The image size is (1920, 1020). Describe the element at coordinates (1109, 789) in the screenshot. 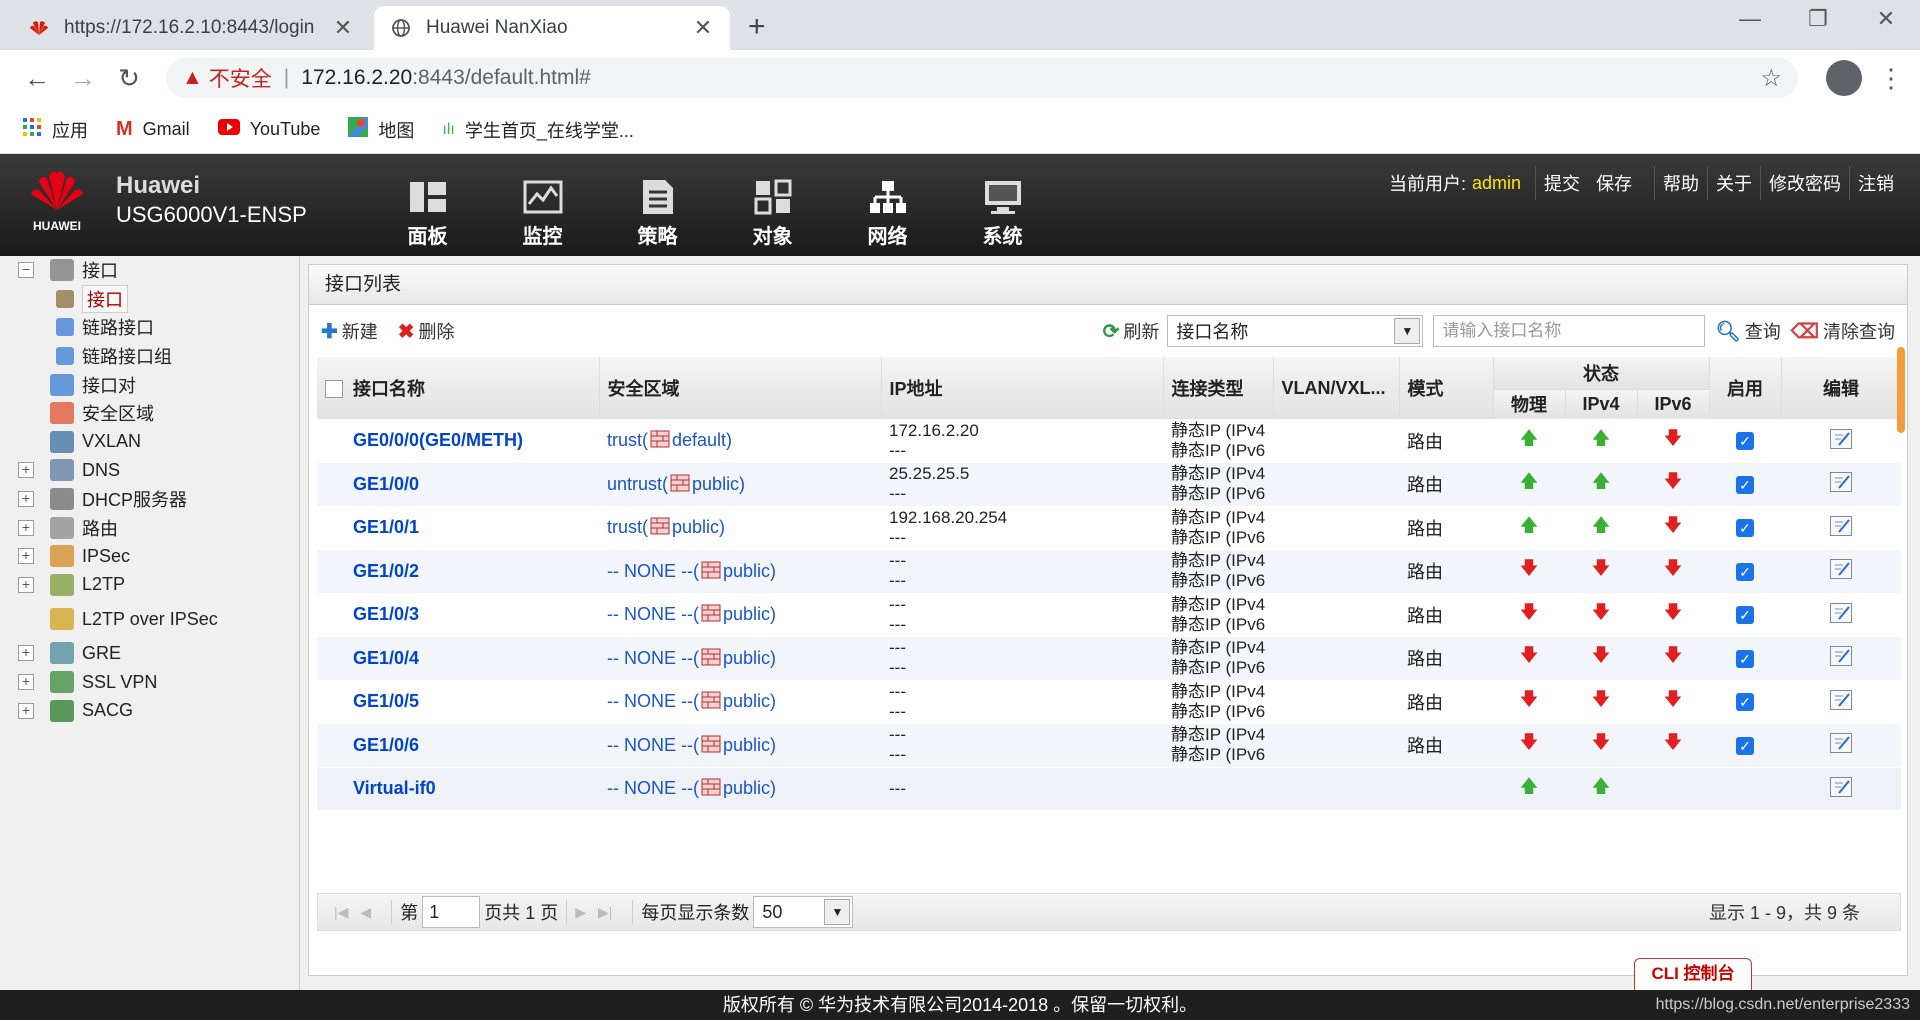

I see `table-row: Virtual-if0 -- NONE --(public) --- 🡅 🡅` at that location.